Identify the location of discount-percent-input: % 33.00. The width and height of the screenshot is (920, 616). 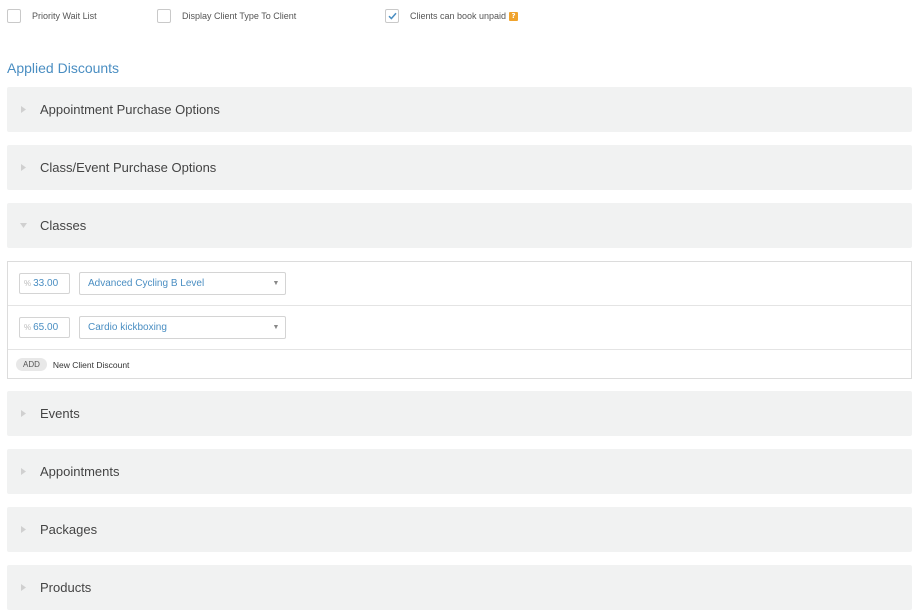
(44, 283).